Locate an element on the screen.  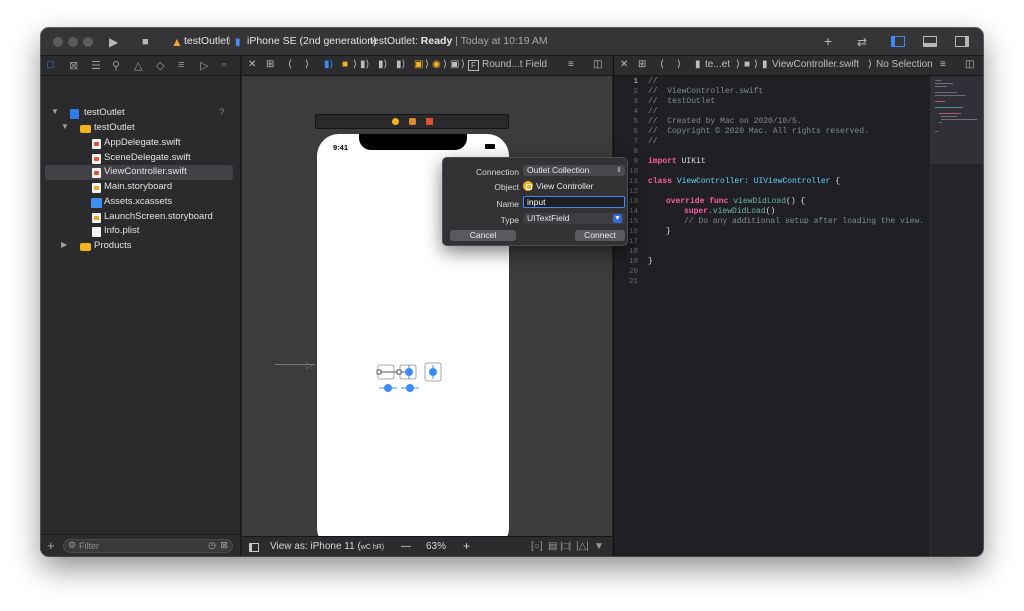
storyboard-crumb-icon: ▮⟩ is located at coordinates (364, 64).